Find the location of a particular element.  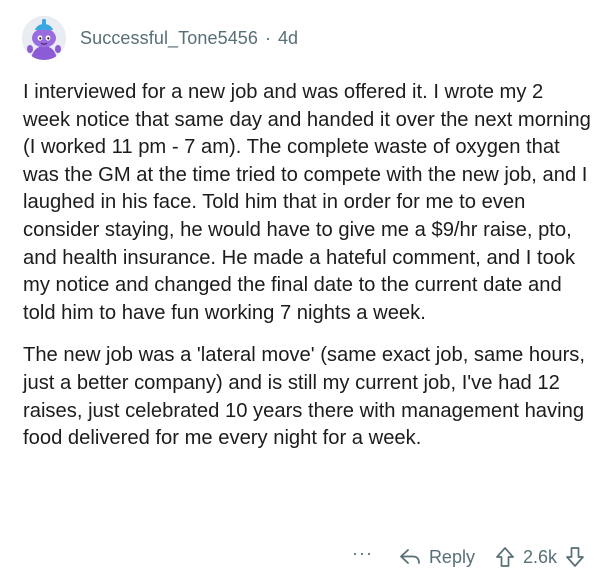

more-options-icon: ··· is located at coordinates (362, 553).